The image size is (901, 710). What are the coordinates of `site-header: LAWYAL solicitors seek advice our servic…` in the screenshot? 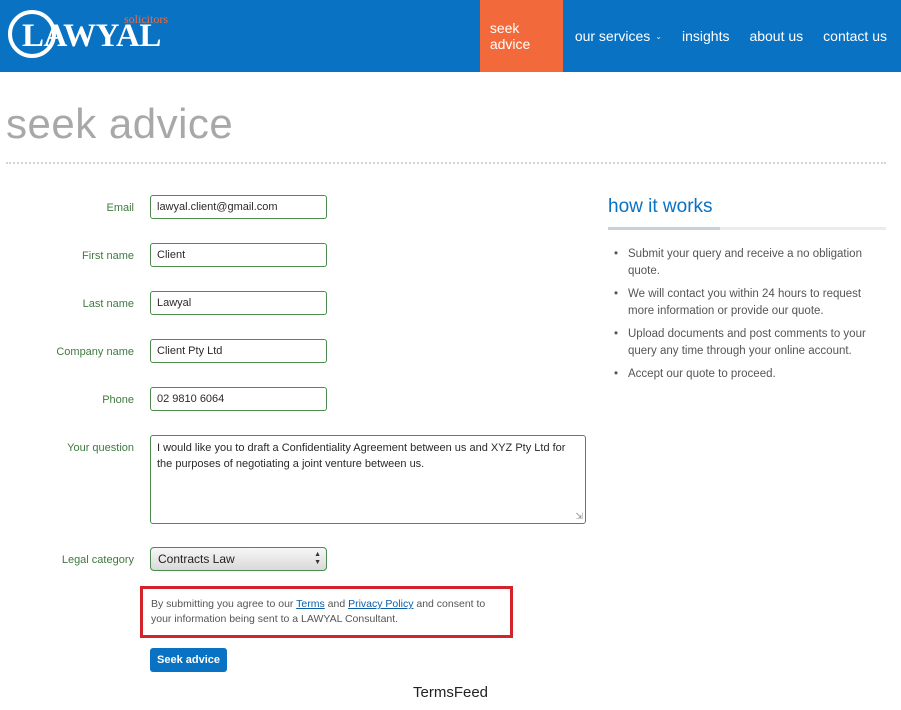 It's located at (450, 36).